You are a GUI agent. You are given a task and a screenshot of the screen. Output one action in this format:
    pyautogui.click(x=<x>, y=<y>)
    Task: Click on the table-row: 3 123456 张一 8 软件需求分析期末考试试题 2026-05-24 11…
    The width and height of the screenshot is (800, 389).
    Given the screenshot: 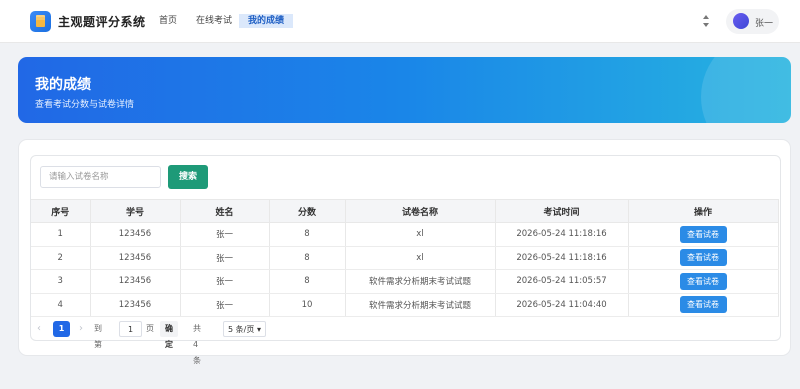 What is the action you would take?
    pyautogui.click(x=405, y=281)
    